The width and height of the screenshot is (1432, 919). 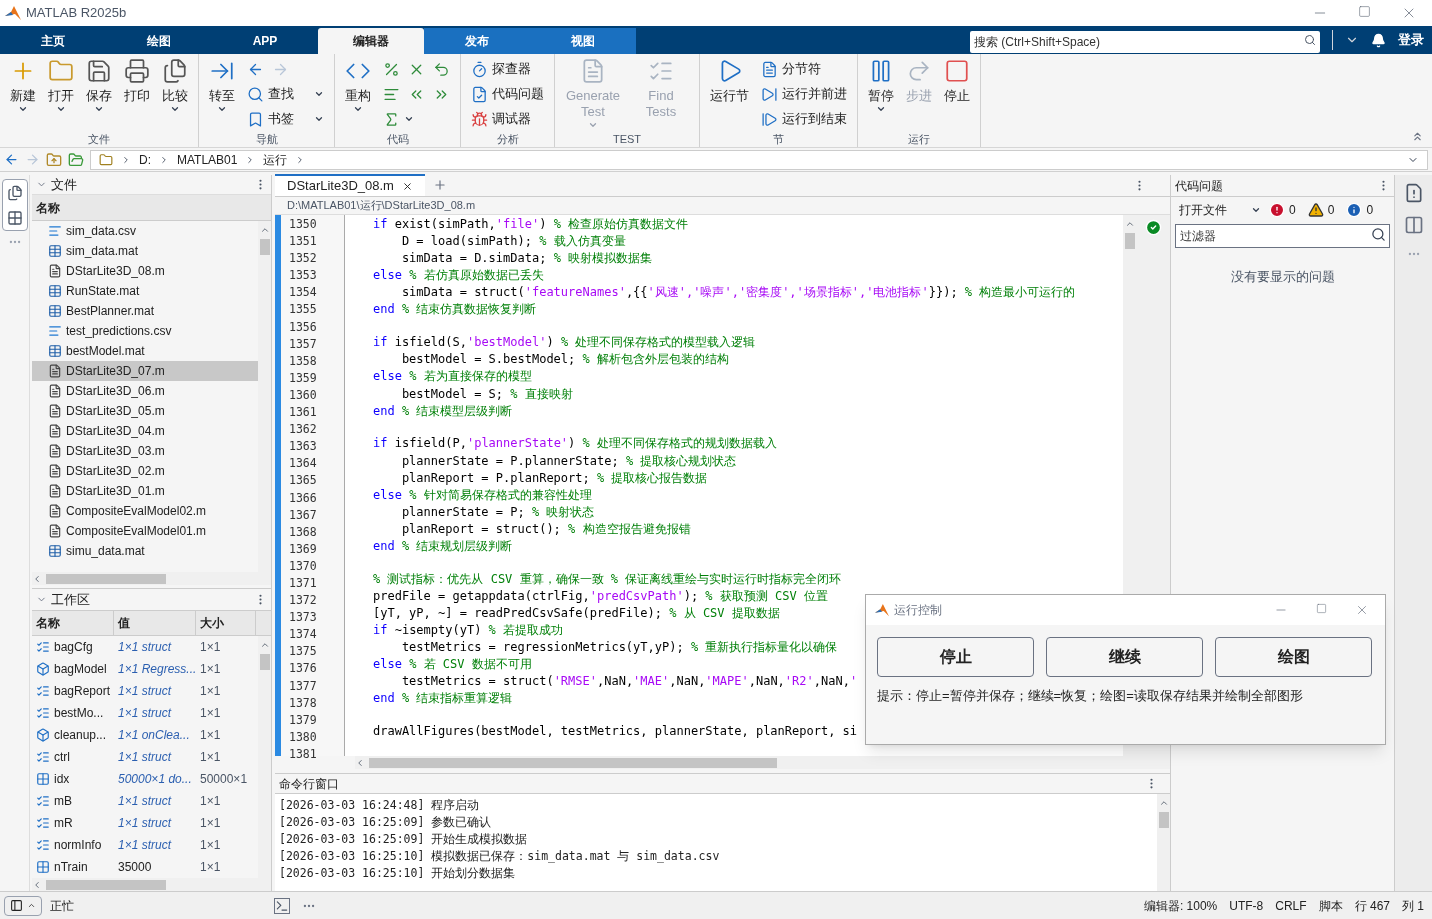 What do you see at coordinates (1293, 657) in the screenshot?
I see `dialog-button: 绘图` at bounding box center [1293, 657].